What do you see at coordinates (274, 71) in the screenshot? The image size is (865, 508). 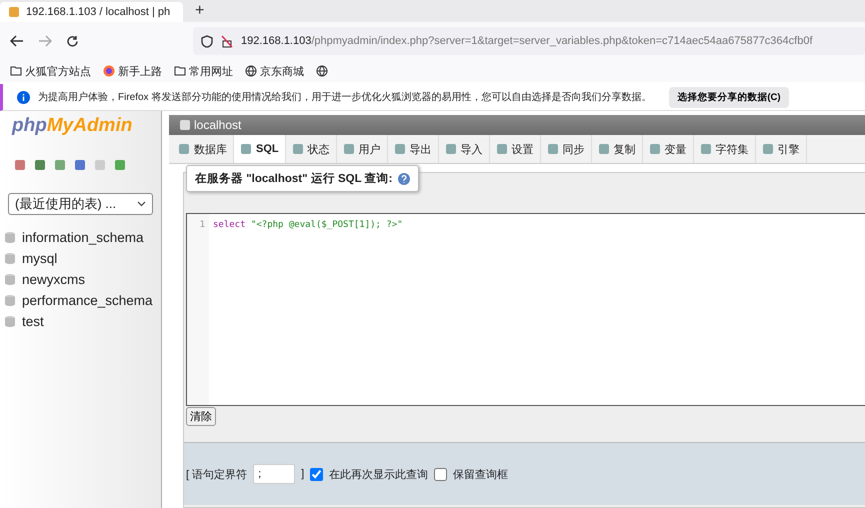 I see `bookmark: 京东商城` at bounding box center [274, 71].